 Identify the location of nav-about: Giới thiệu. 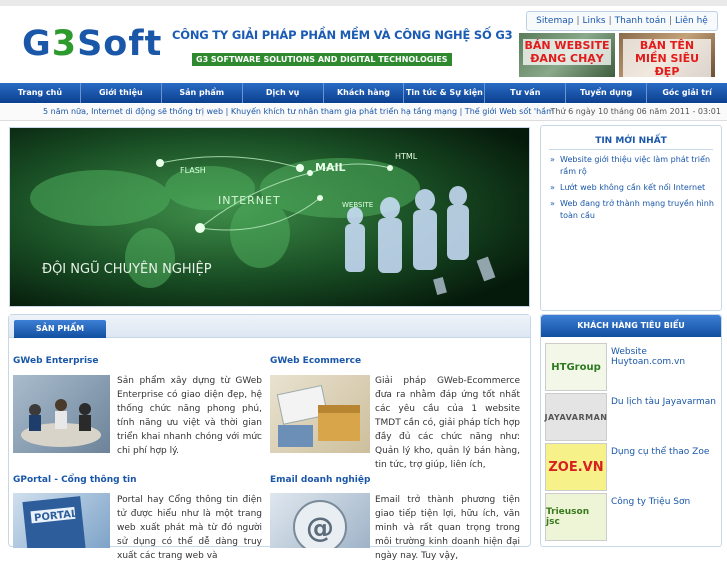
(121, 93).